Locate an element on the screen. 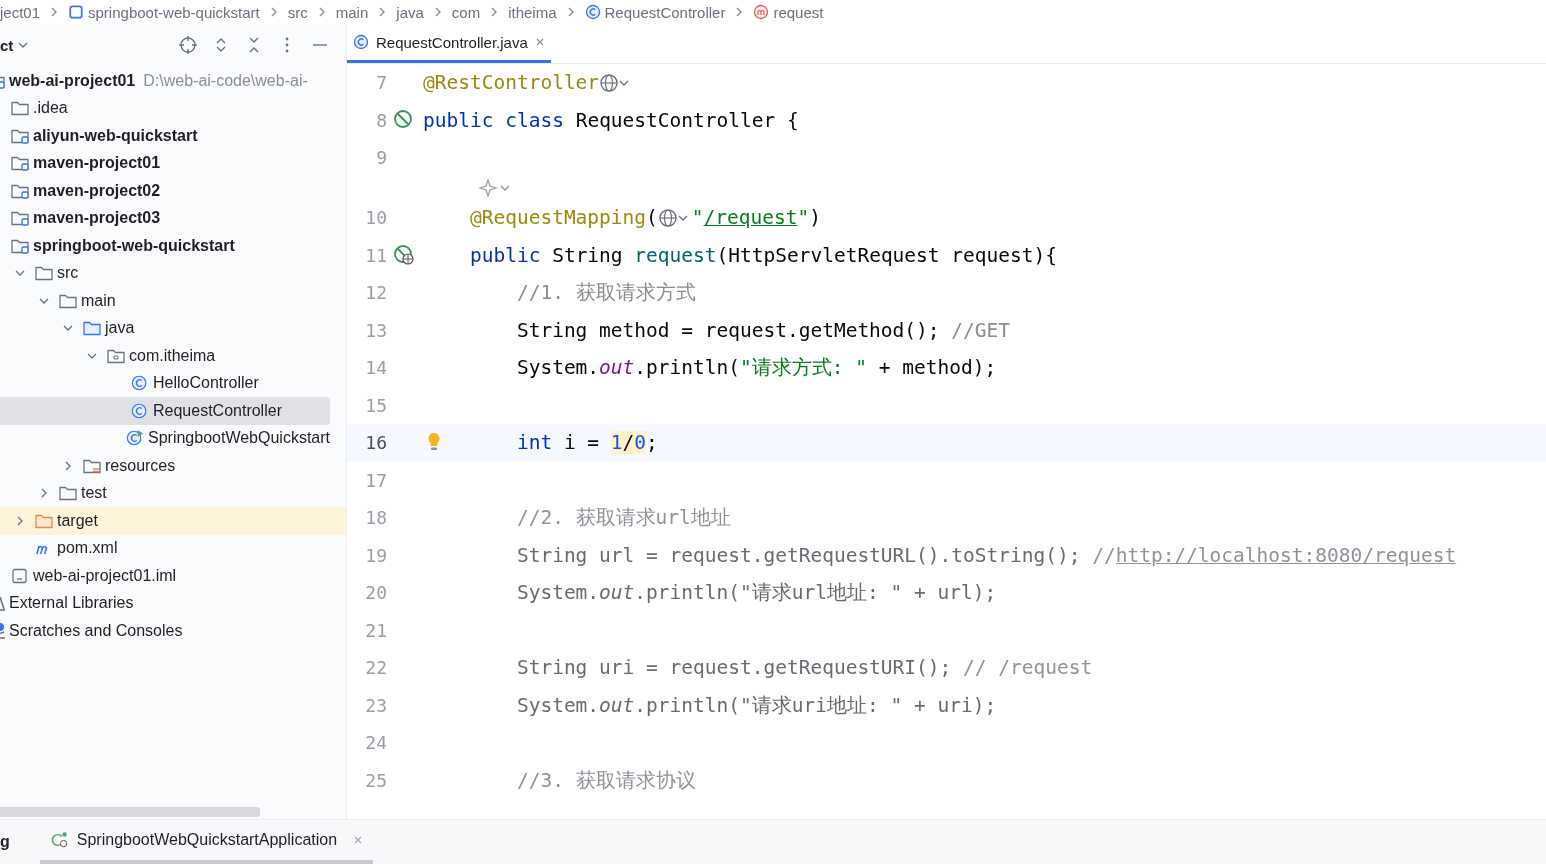 This screenshot has height=864, width=1546. tree-item: java is located at coordinates (165, 328).